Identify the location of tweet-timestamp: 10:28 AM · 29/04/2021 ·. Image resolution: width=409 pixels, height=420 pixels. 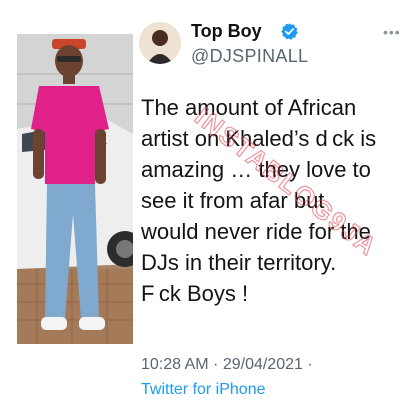
(227, 365).